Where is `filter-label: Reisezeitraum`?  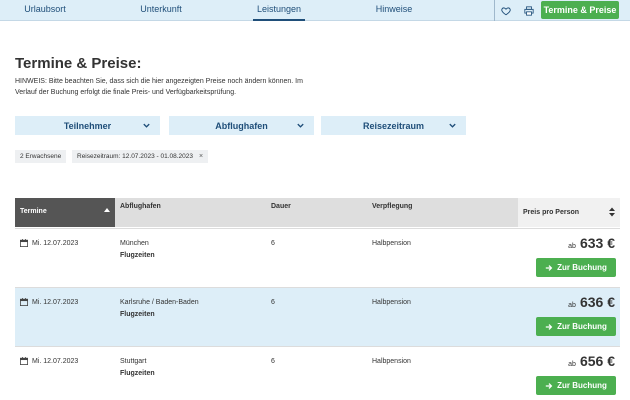
filter-label: Reisezeitraum is located at coordinates (393, 125).